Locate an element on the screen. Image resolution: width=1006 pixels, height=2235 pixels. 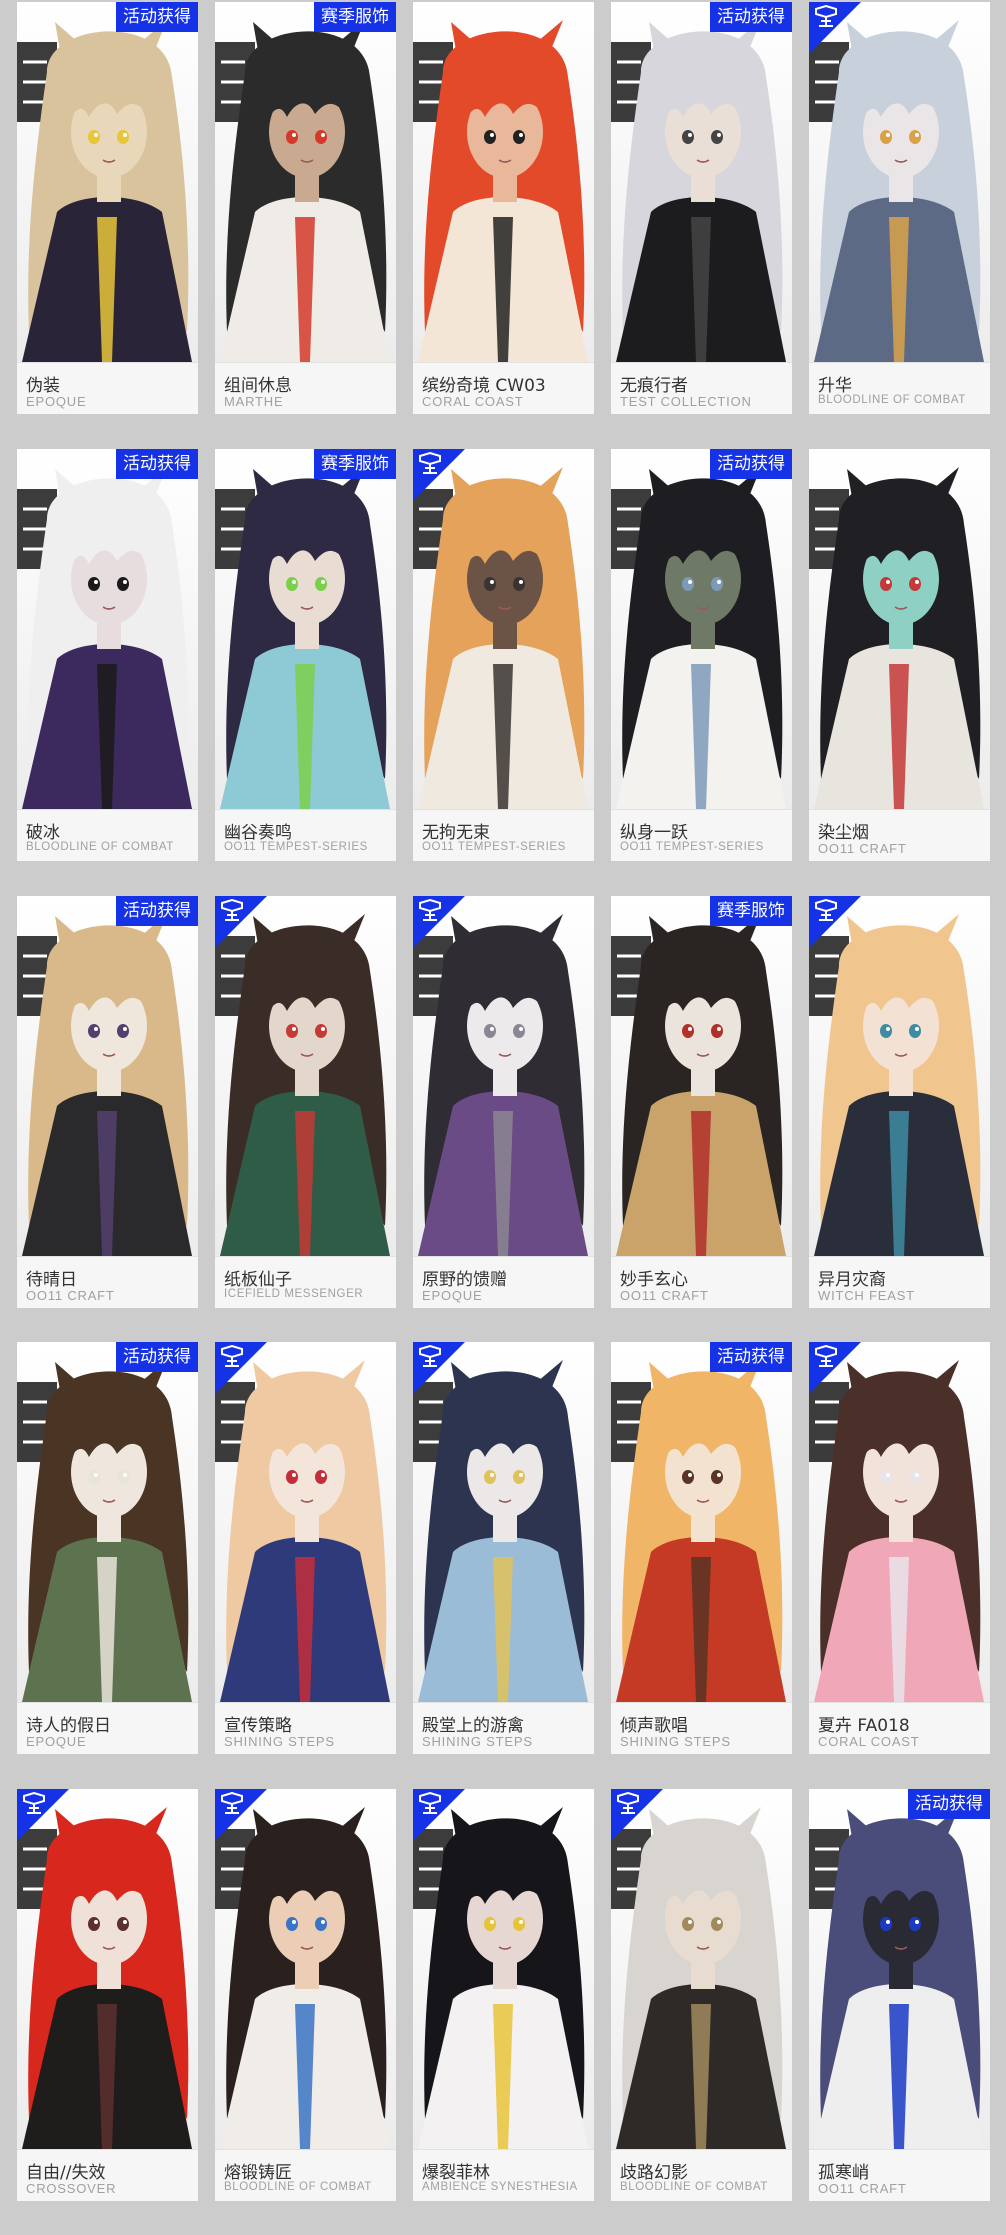
skin-card: 赛季服饰组间休息 MARTHE is located at coordinates (305, 208).